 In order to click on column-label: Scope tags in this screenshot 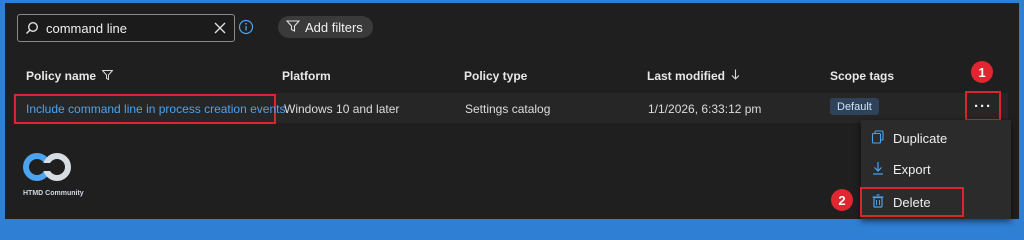, I will do `click(862, 76)`.